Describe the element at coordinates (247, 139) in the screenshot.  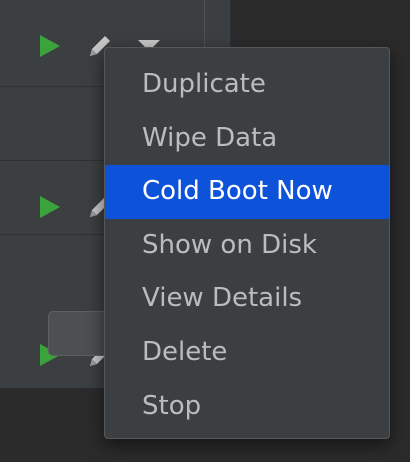
I see `menu-item-wipe-data: Wipe Data` at that location.